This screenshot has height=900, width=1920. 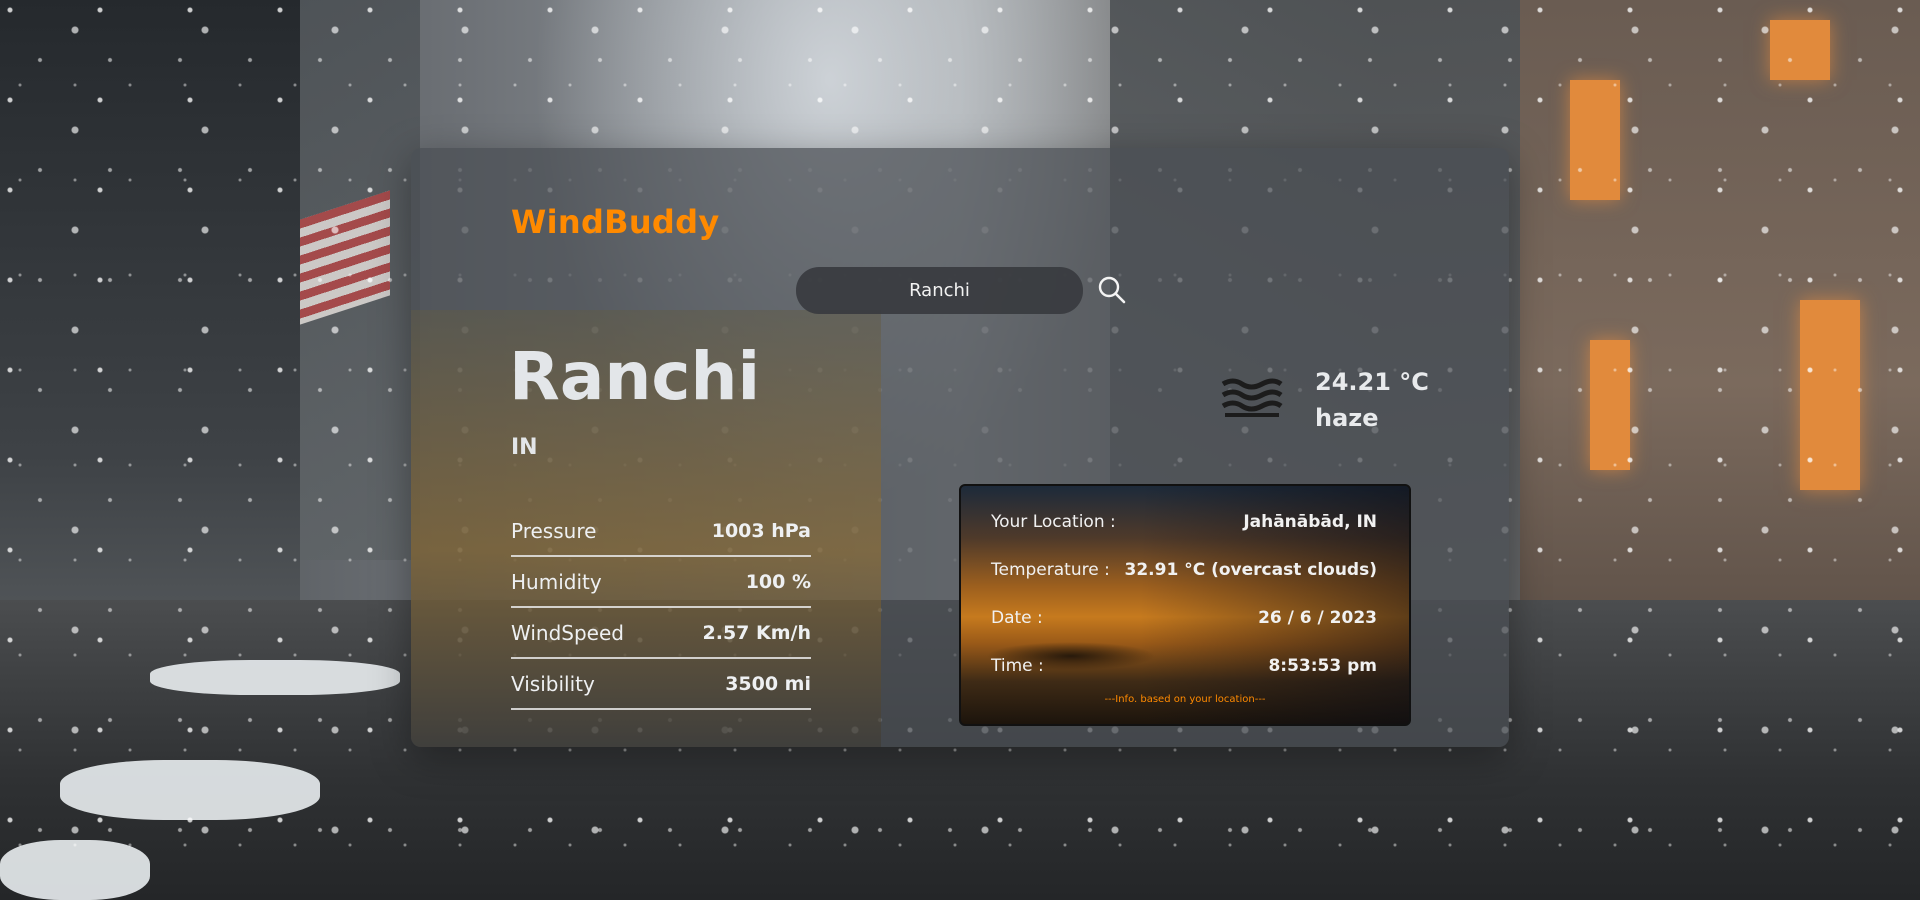 I want to click on stat-label: Pressure, so click(x=554, y=530).